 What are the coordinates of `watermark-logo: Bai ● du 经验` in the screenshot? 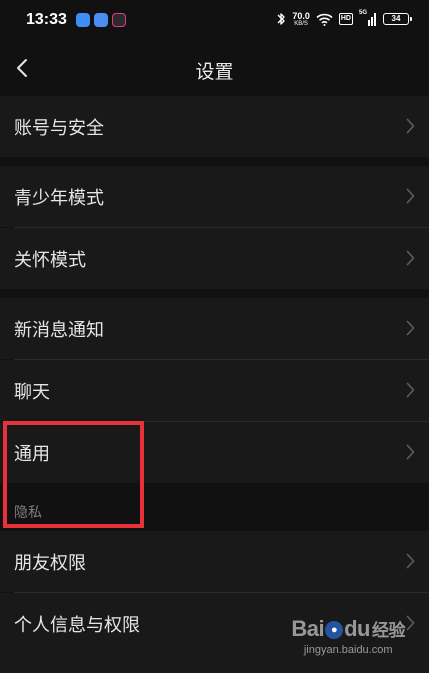 It's located at (348, 629).